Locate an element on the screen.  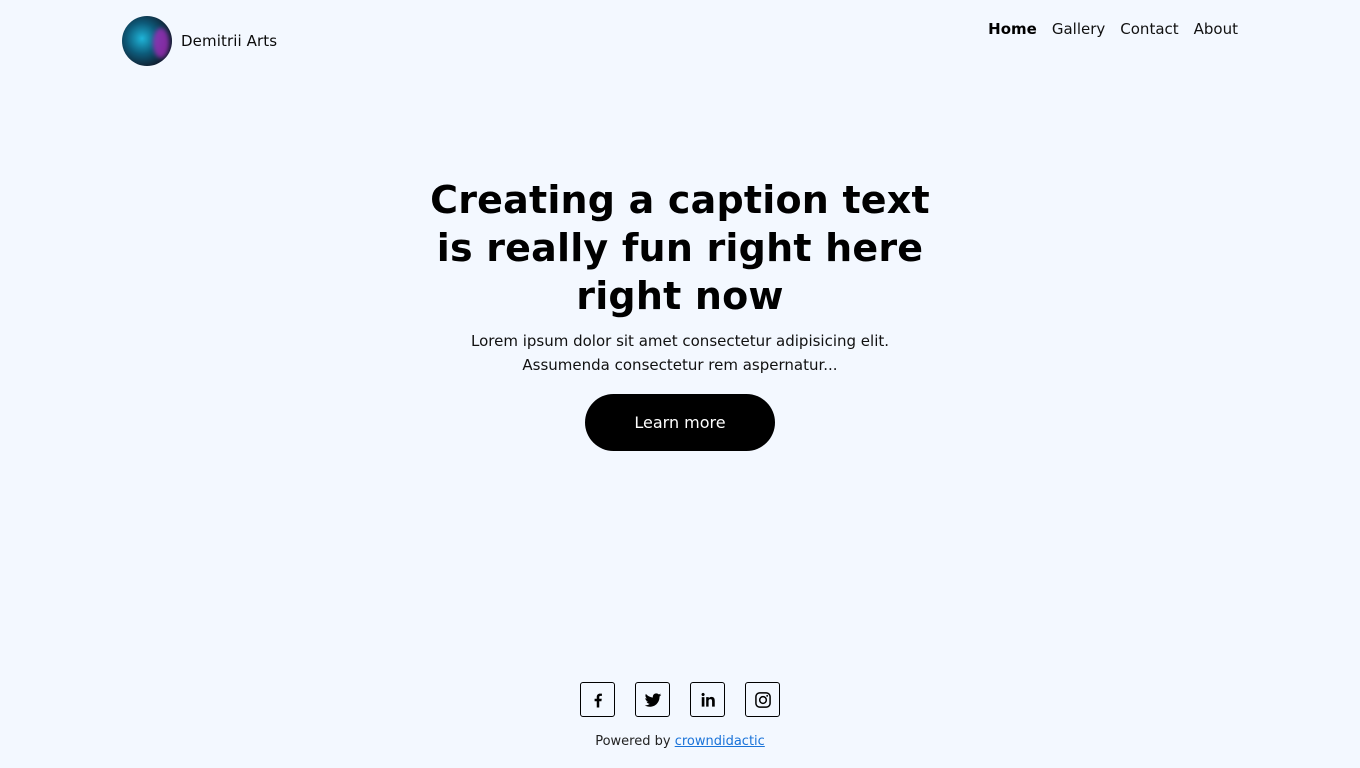
brand-link: Demitrii Arts is located at coordinates (199, 41).